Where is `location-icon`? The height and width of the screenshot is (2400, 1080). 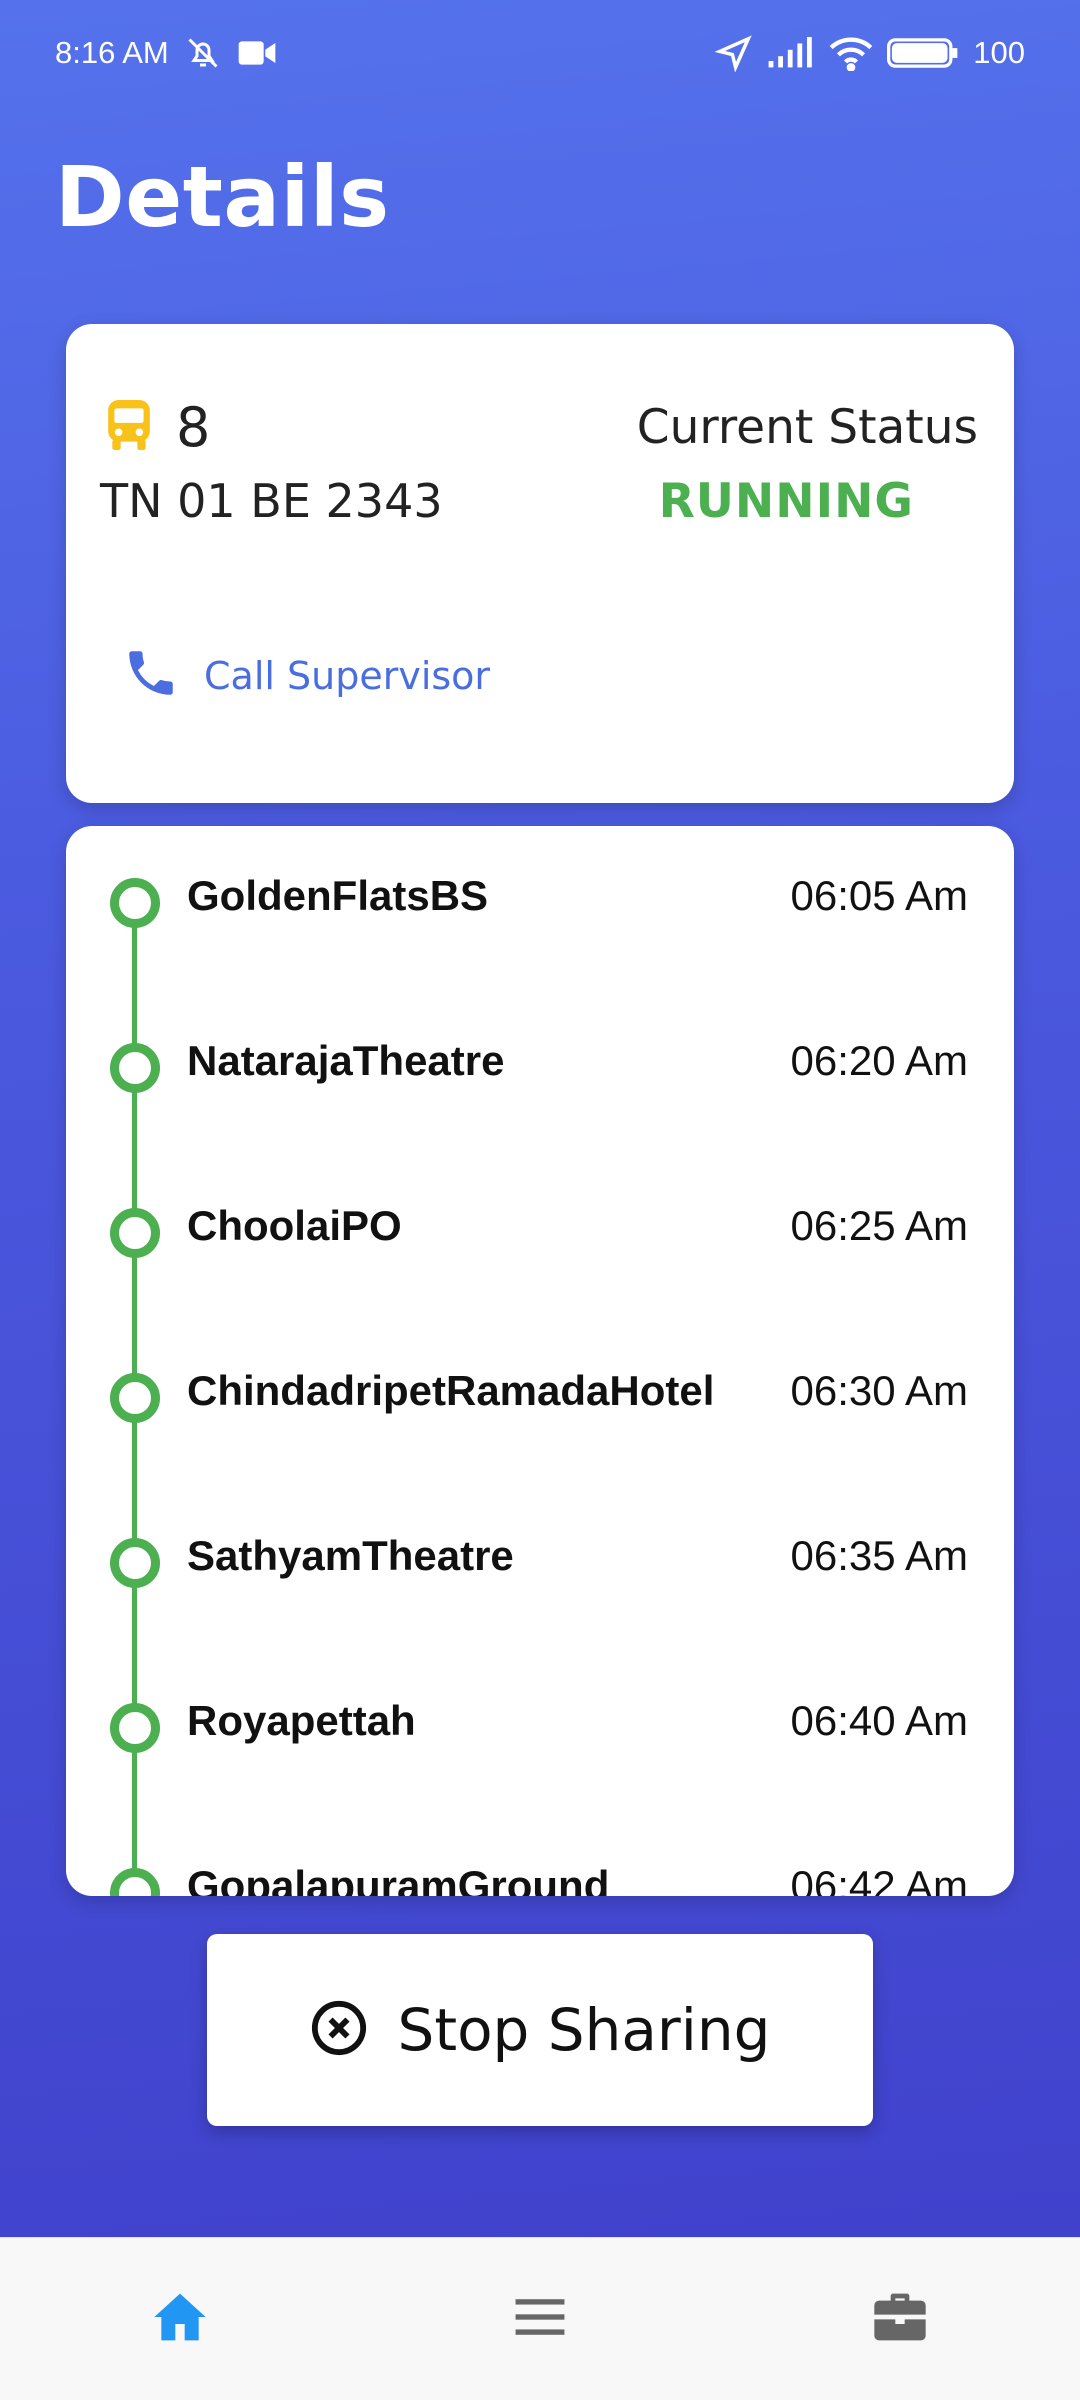 location-icon is located at coordinates (734, 53).